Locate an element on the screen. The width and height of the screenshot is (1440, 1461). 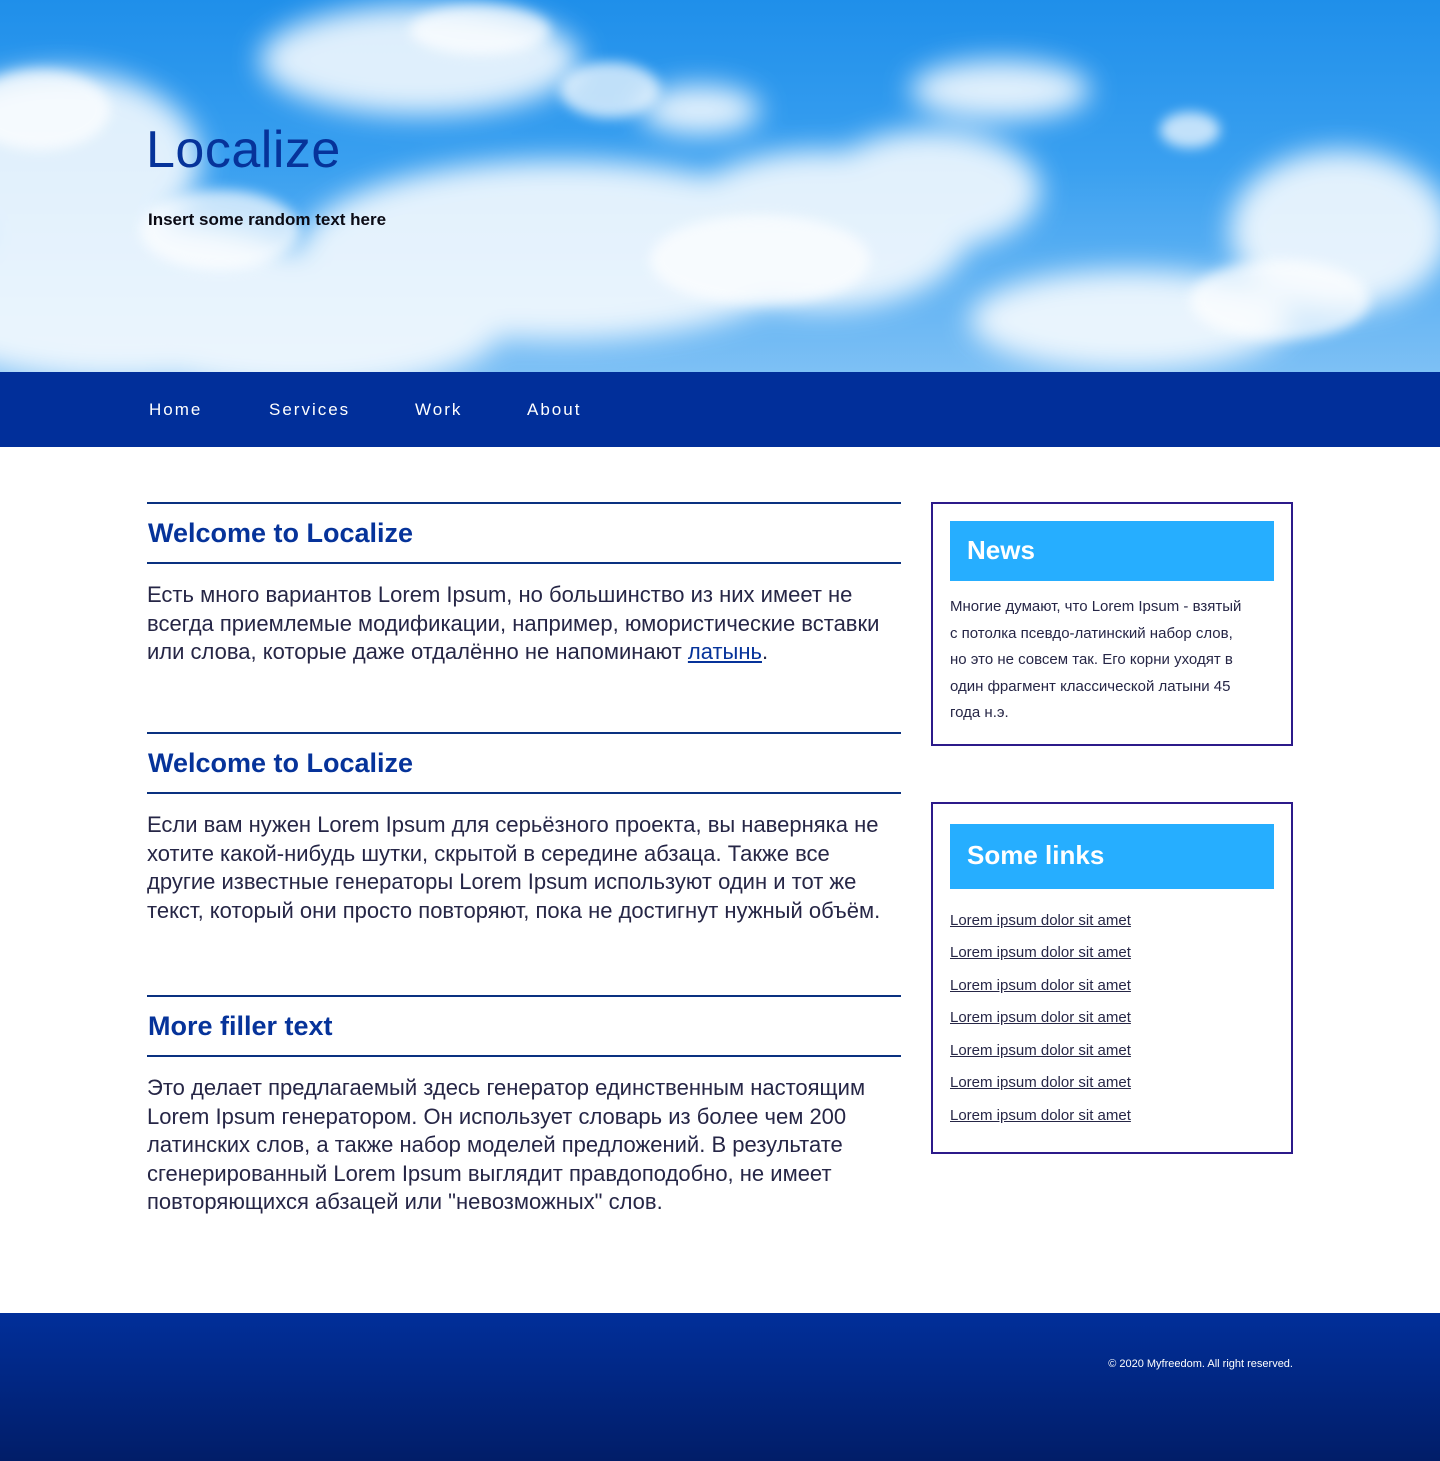
nav-home: Home is located at coordinates (175, 410).